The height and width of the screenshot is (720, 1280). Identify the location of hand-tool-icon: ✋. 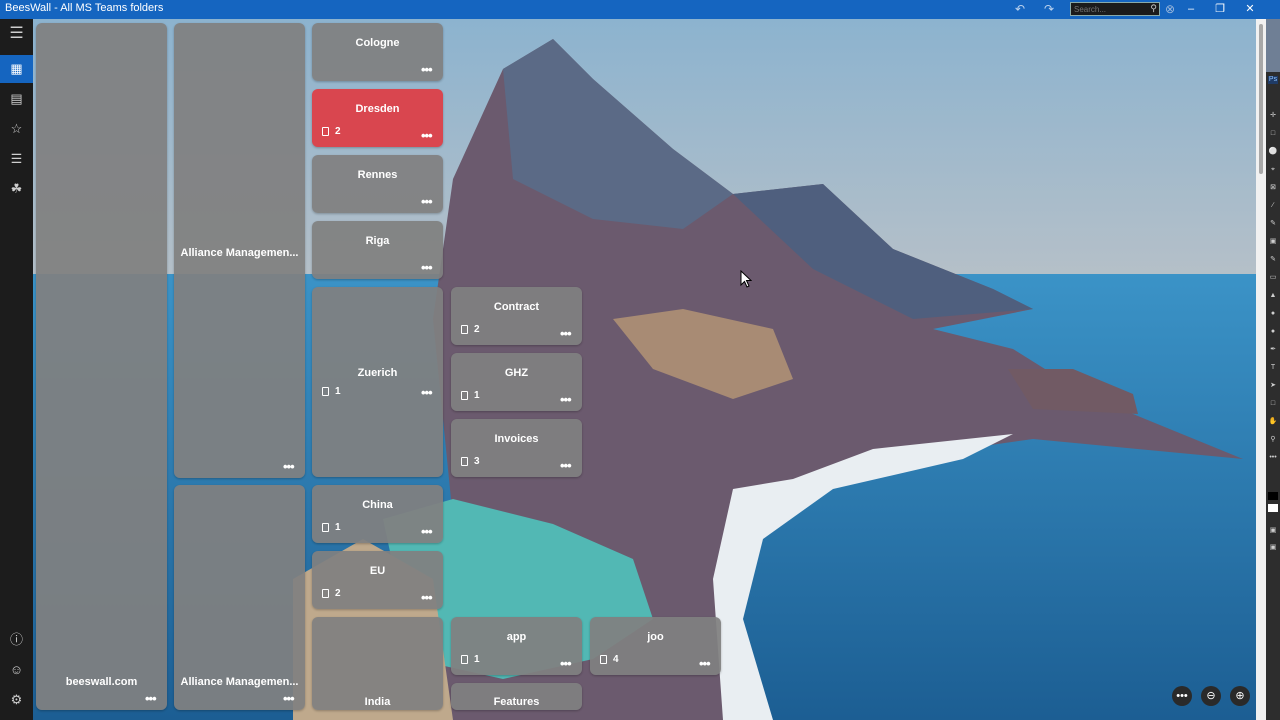
(1273, 422).